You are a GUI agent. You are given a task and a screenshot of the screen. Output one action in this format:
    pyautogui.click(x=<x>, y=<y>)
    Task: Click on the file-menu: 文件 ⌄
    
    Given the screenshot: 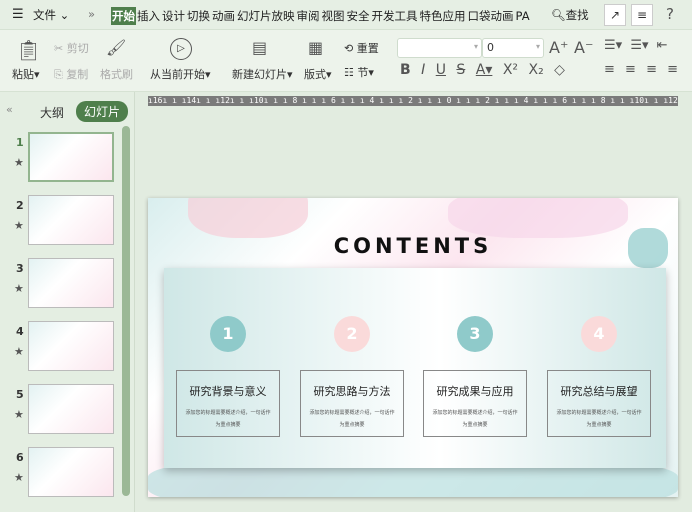 What is the action you would take?
    pyautogui.click(x=51, y=15)
    